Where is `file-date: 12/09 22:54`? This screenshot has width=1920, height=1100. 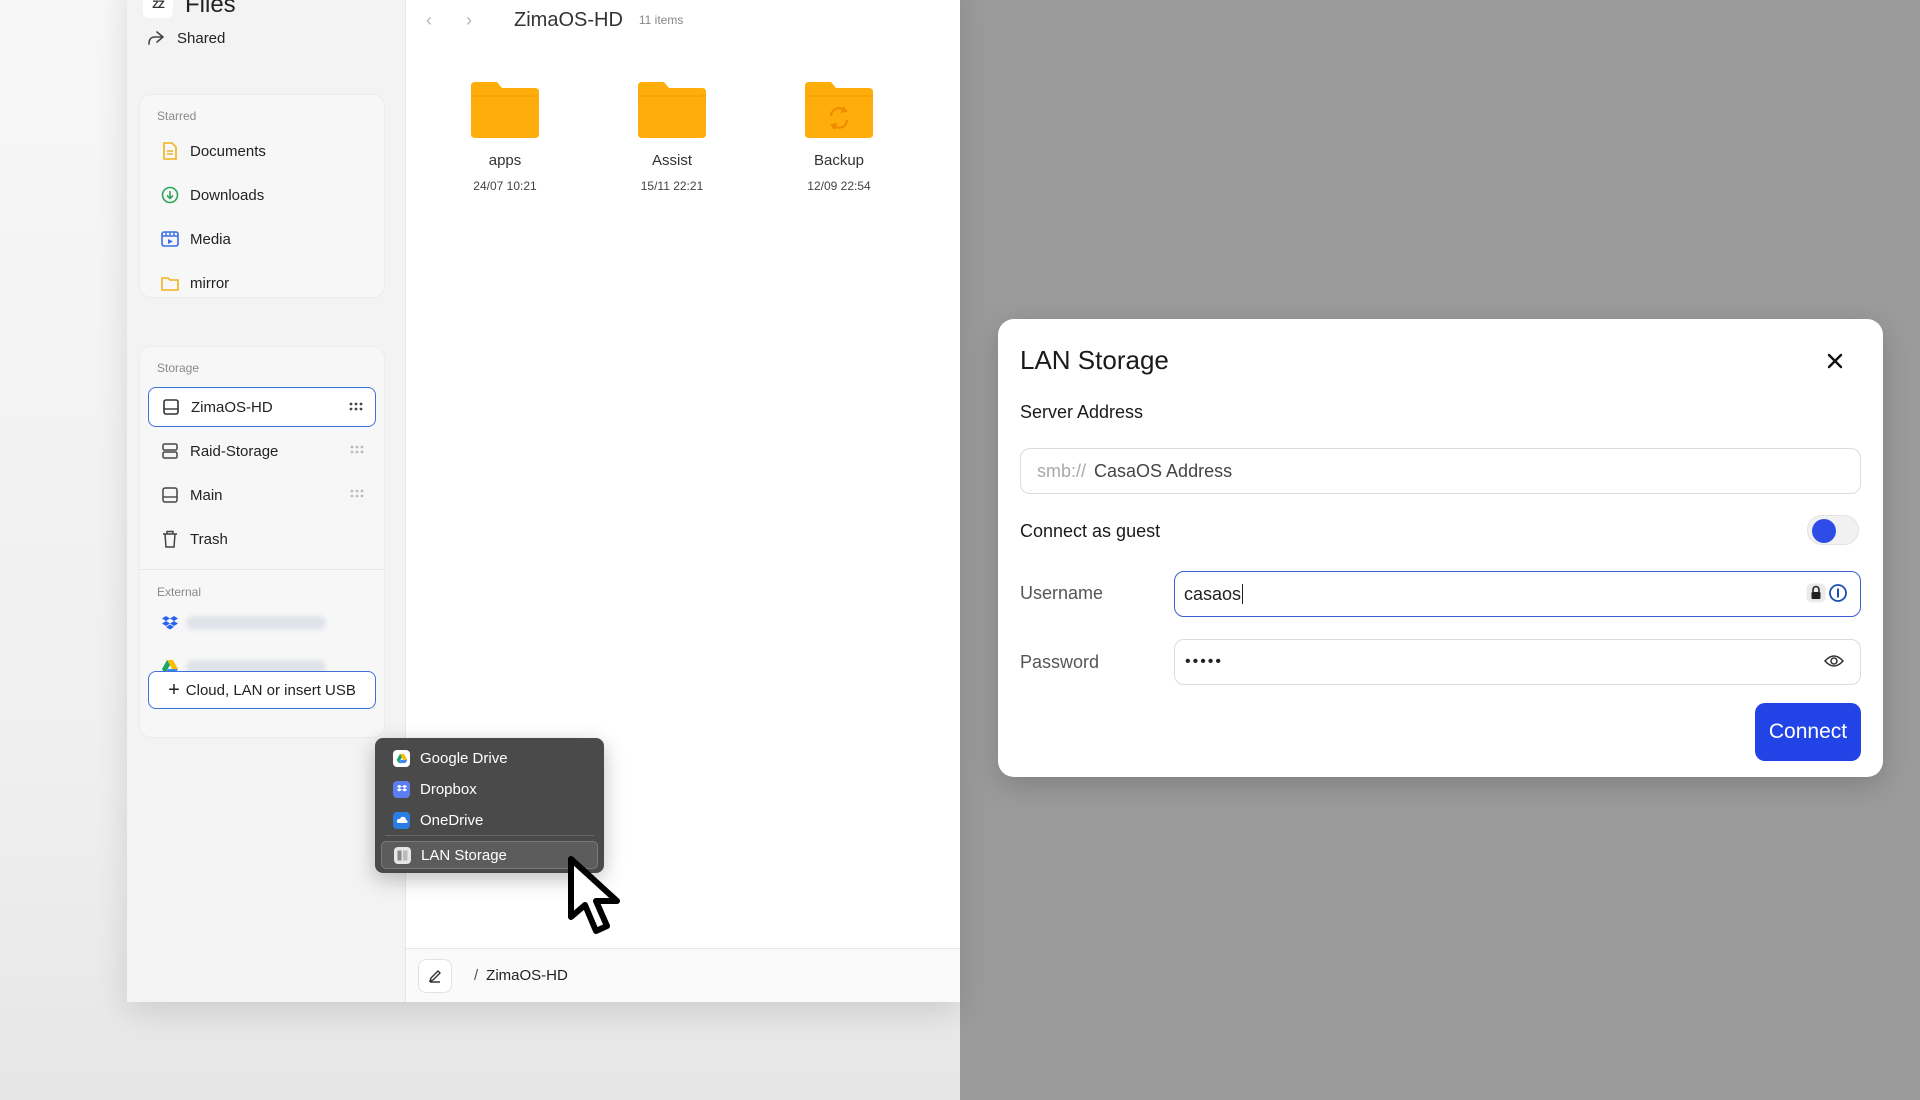
file-date: 12/09 22:54 is located at coordinates (839, 186).